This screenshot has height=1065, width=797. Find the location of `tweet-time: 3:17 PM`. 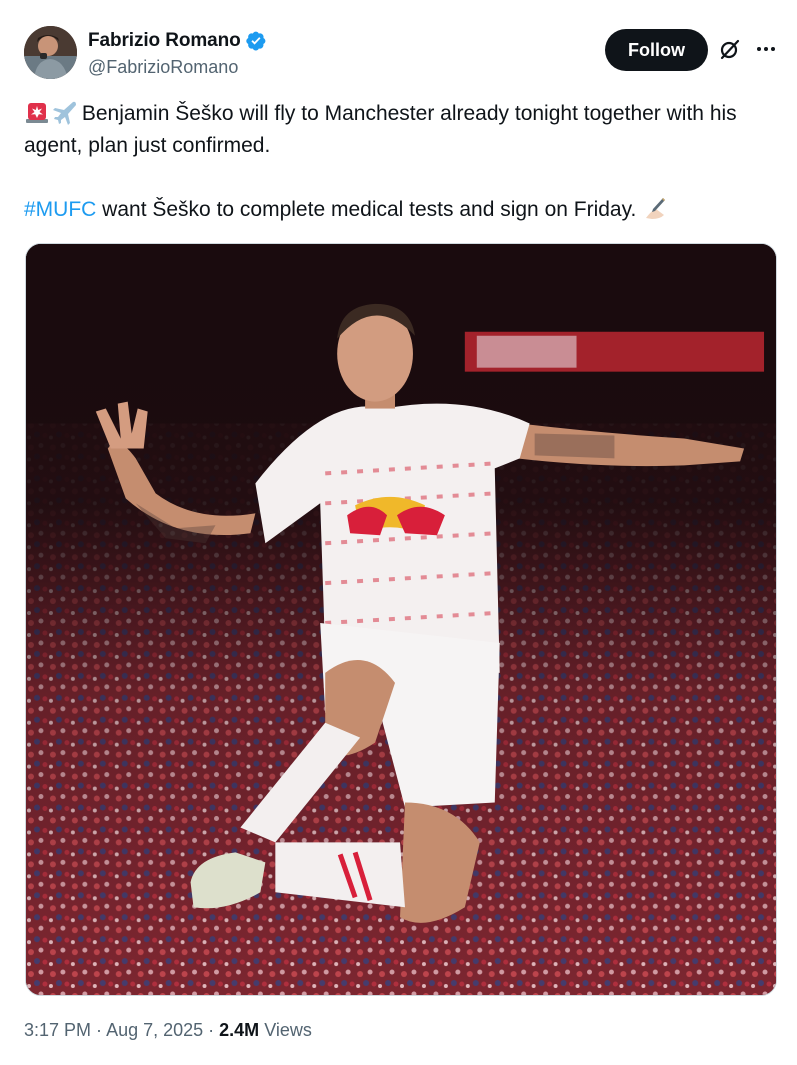

tweet-time: 3:17 PM is located at coordinates (57, 1030).